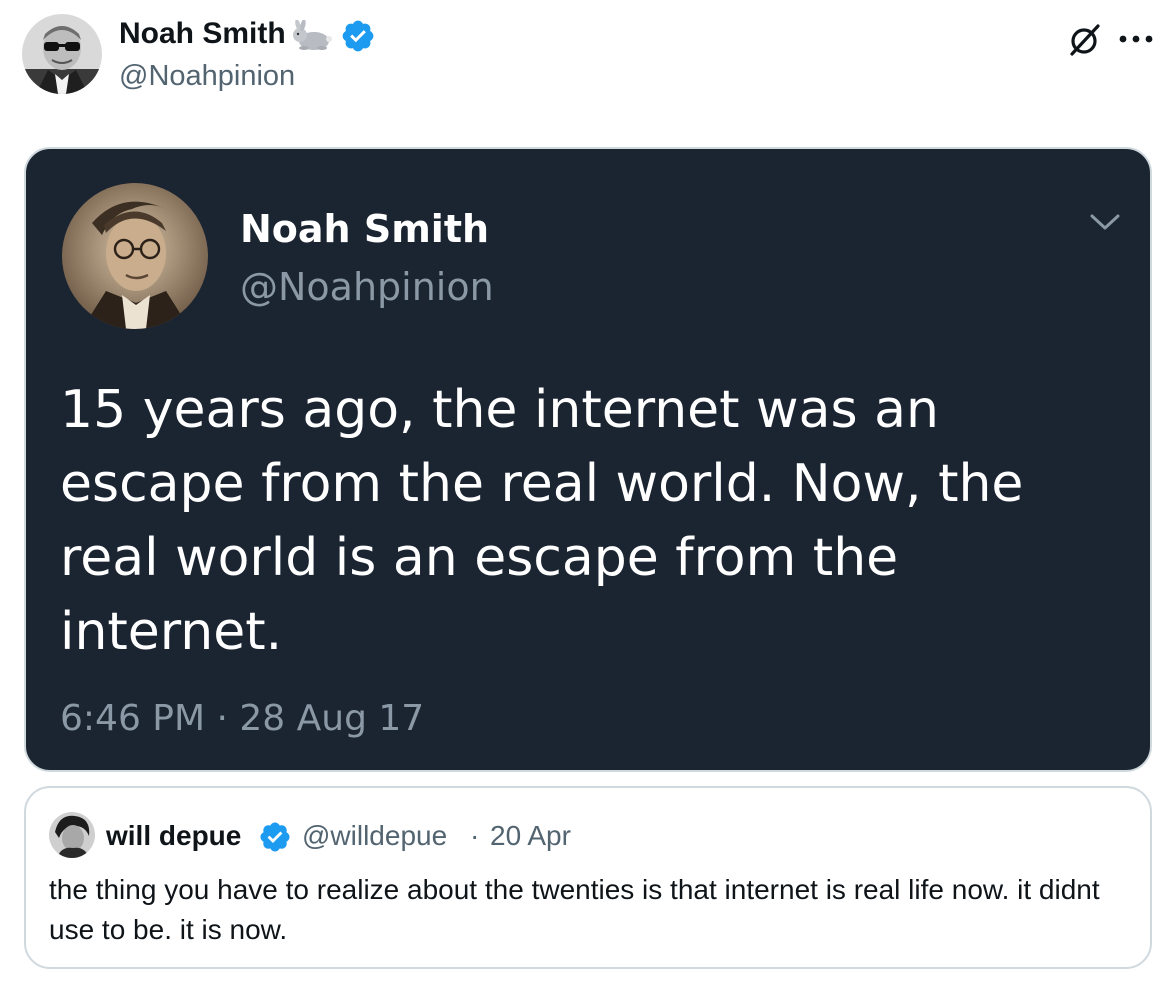  I want to click on author-handle: @Noahpinion, so click(207, 76).